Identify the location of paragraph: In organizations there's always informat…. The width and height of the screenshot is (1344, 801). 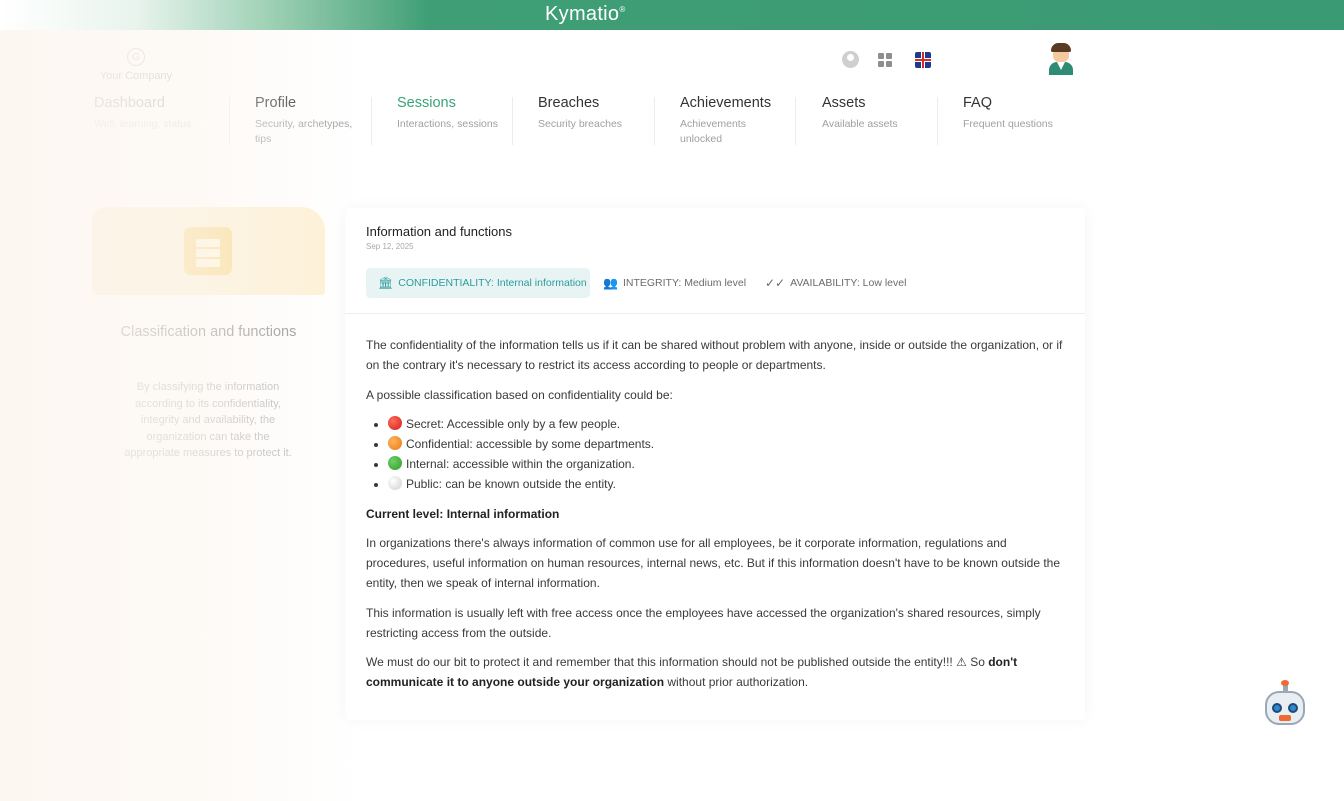
(713, 563).